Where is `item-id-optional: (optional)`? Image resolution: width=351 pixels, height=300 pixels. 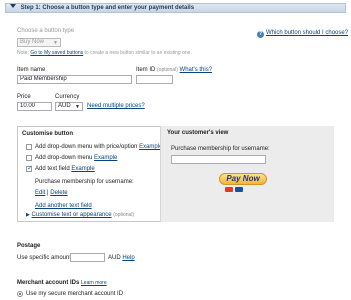
item-id-optional: (optional) is located at coordinates (167, 70).